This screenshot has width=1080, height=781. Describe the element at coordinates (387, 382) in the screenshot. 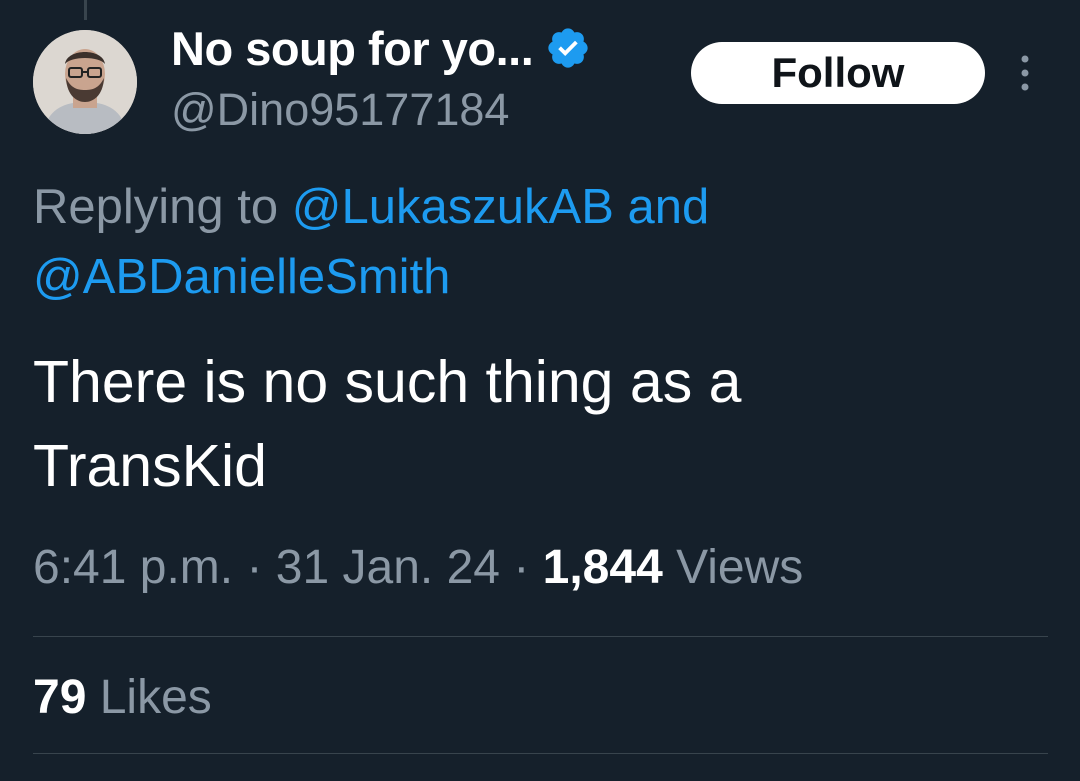

I see `tweet-text-line: There is no such thing as a` at that location.